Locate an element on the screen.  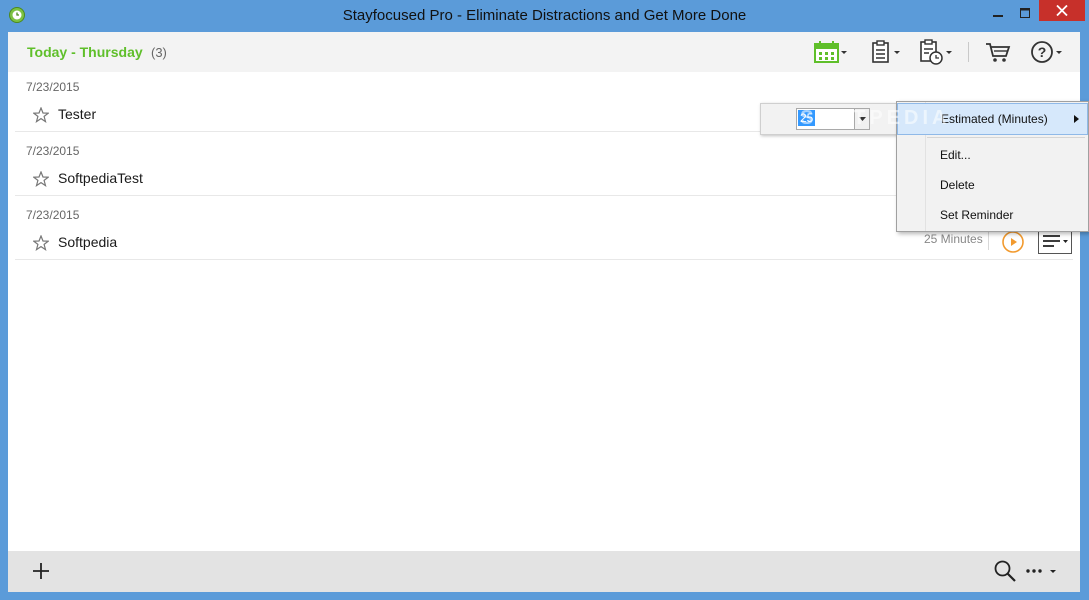
maximize-icon is located at coordinates (1025, 13).